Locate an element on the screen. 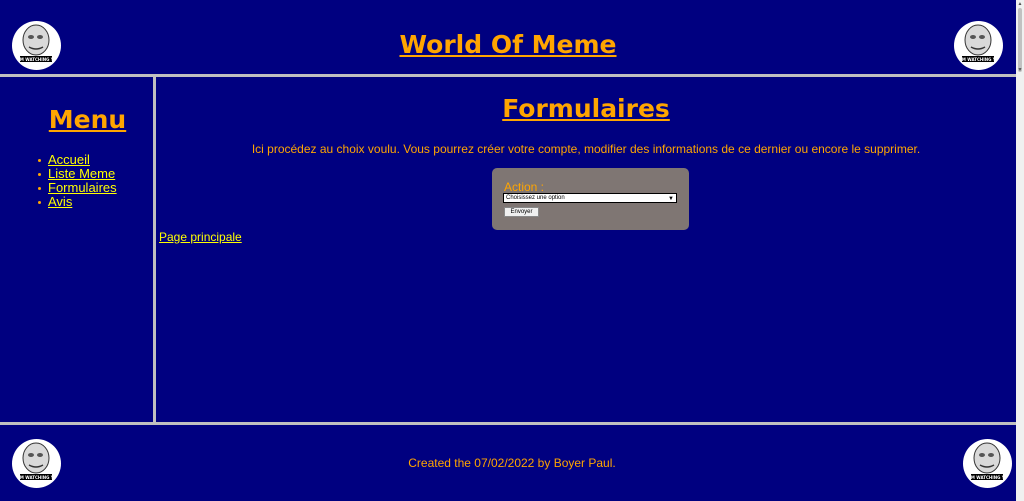  submit-button: Envoyer is located at coordinates (521, 212).